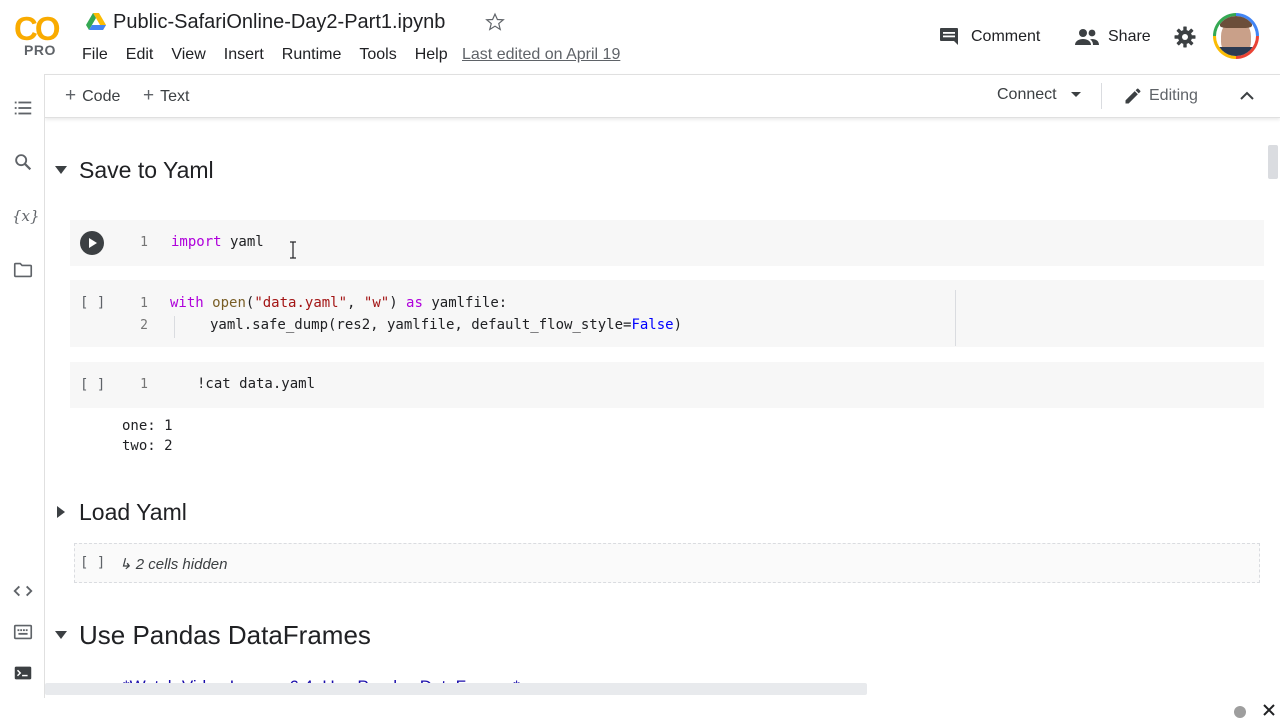  I want to click on menu-runtime: Runtime, so click(312, 56).